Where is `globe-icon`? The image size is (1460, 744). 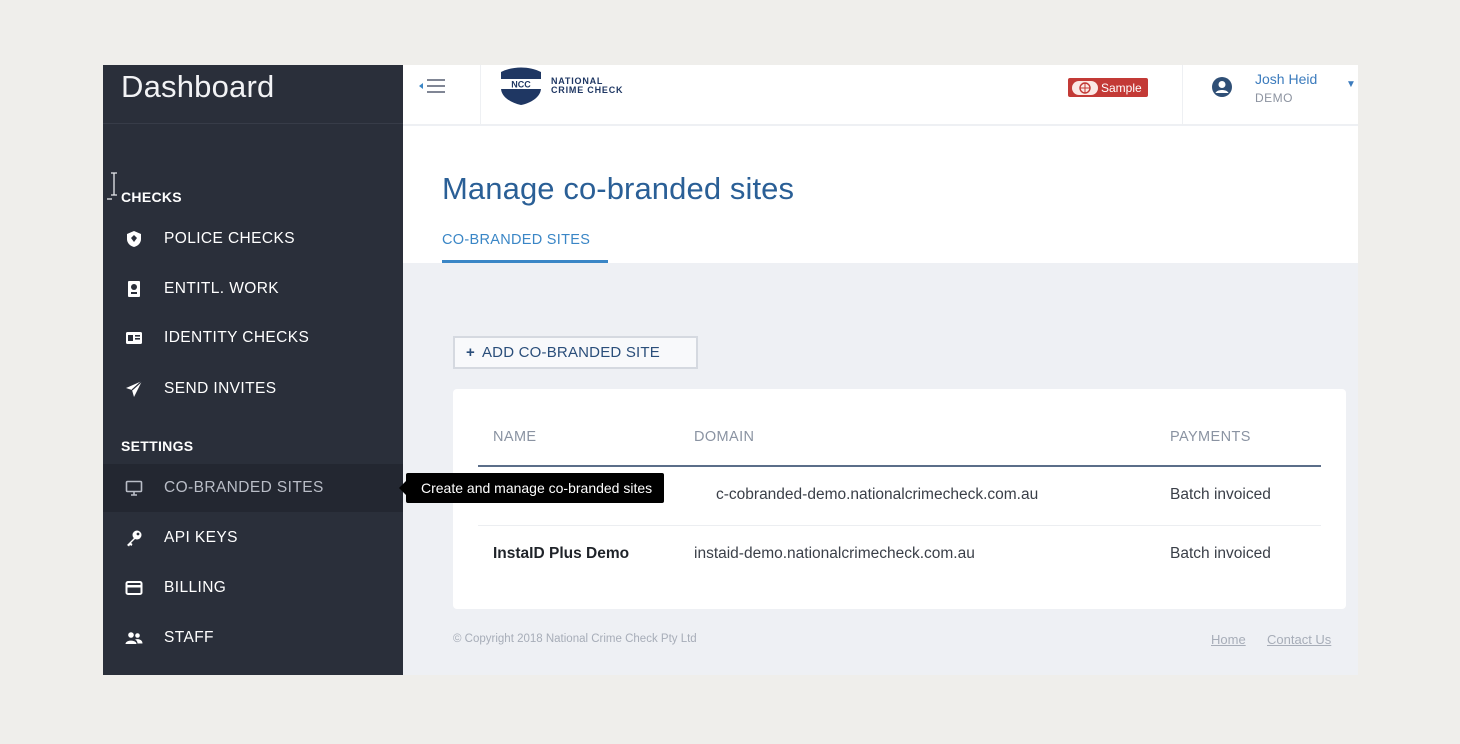 globe-icon is located at coordinates (1085, 87).